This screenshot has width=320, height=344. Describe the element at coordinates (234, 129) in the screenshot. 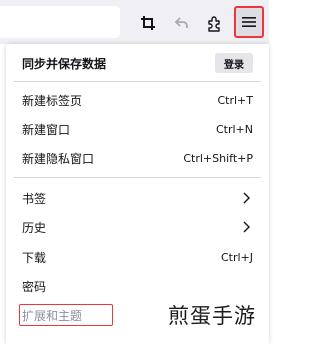

I see `shortcut-text: Ctrl+N` at that location.